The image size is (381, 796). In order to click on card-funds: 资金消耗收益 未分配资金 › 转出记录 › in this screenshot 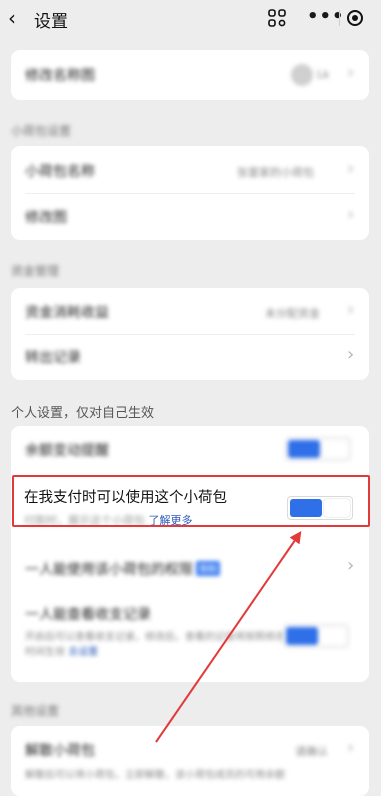, I will do `click(190, 334)`.